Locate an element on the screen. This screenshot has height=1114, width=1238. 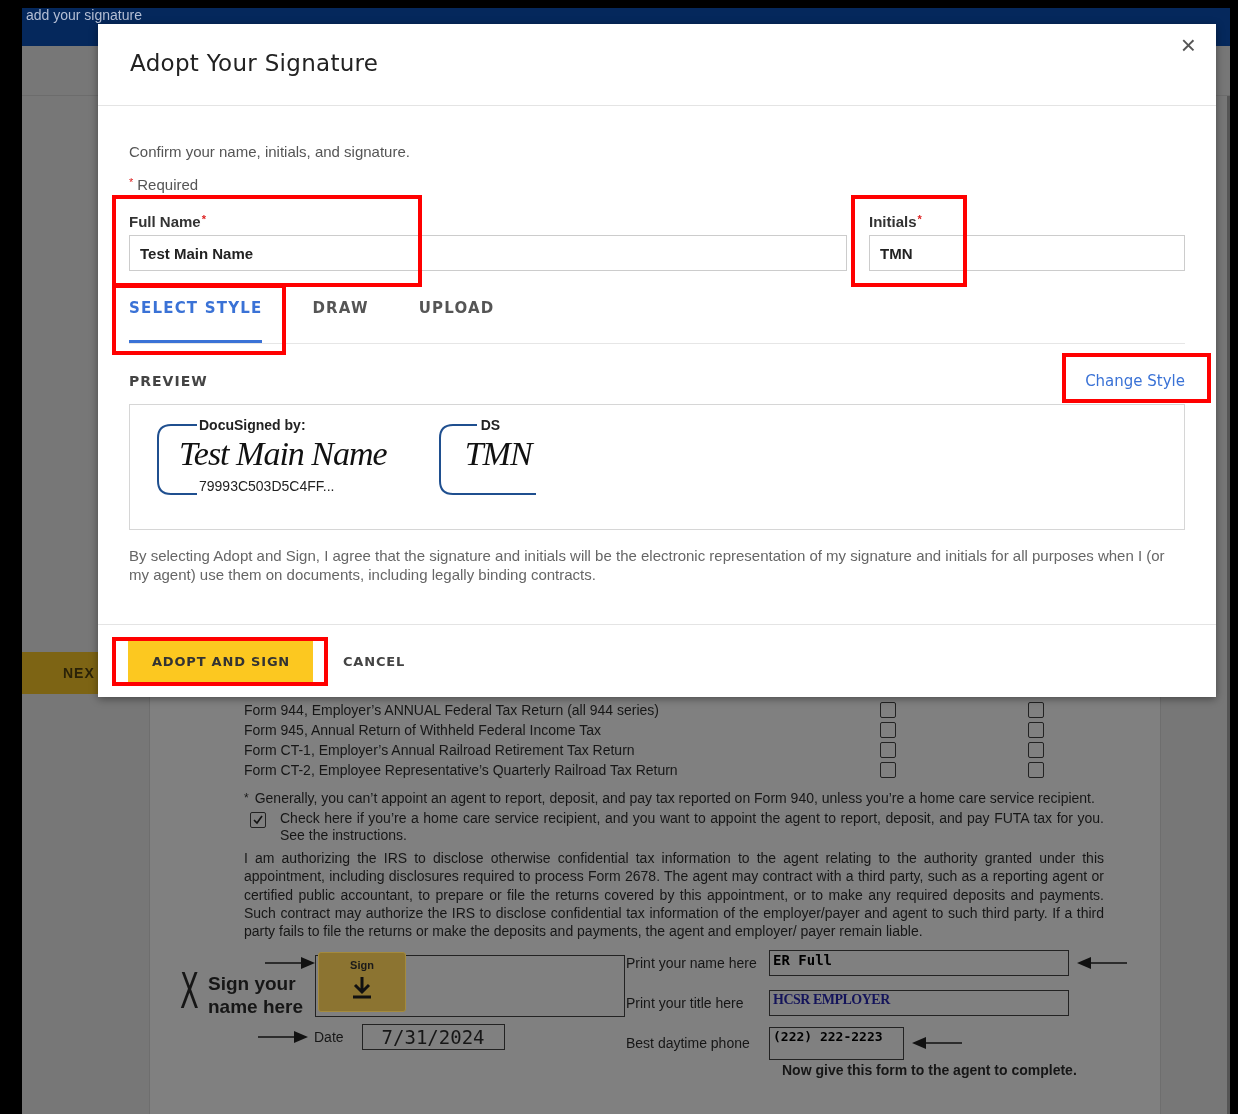
initials-text: TMN is located at coordinates (498, 454).